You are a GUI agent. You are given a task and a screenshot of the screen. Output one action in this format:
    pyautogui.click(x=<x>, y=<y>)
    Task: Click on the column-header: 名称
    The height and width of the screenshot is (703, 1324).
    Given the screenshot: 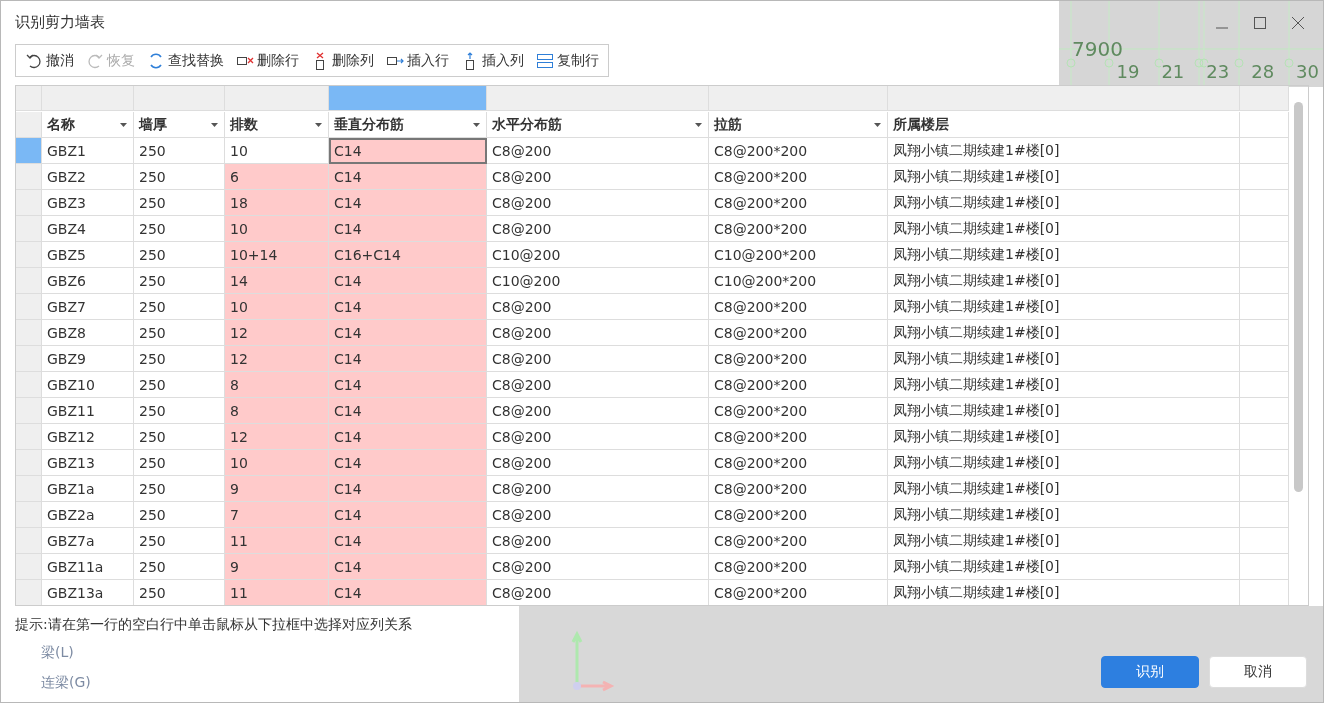 What is the action you would take?
    pyautogui.click(x=88, y=125)
    